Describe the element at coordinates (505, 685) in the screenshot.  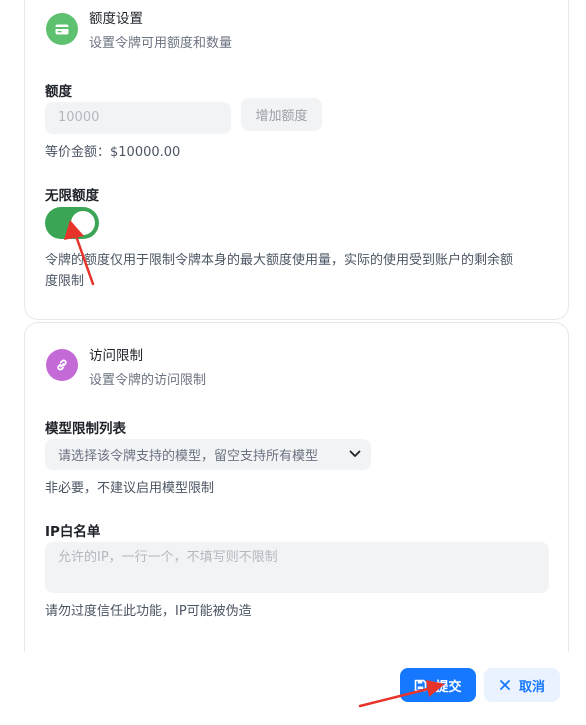
I see `close-icon` at that location.